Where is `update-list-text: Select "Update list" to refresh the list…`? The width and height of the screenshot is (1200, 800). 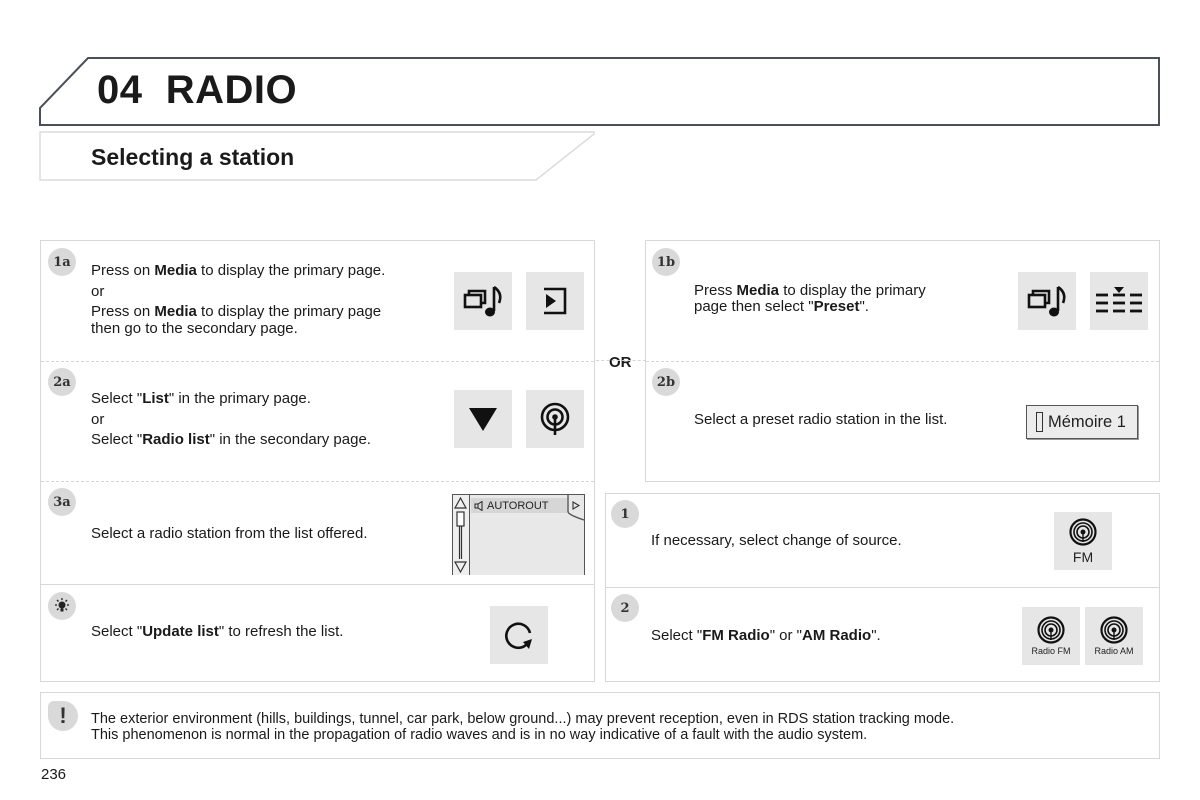
update-list-text: Select "Update list" to refresh the list… is located at coordinates (217, 632).